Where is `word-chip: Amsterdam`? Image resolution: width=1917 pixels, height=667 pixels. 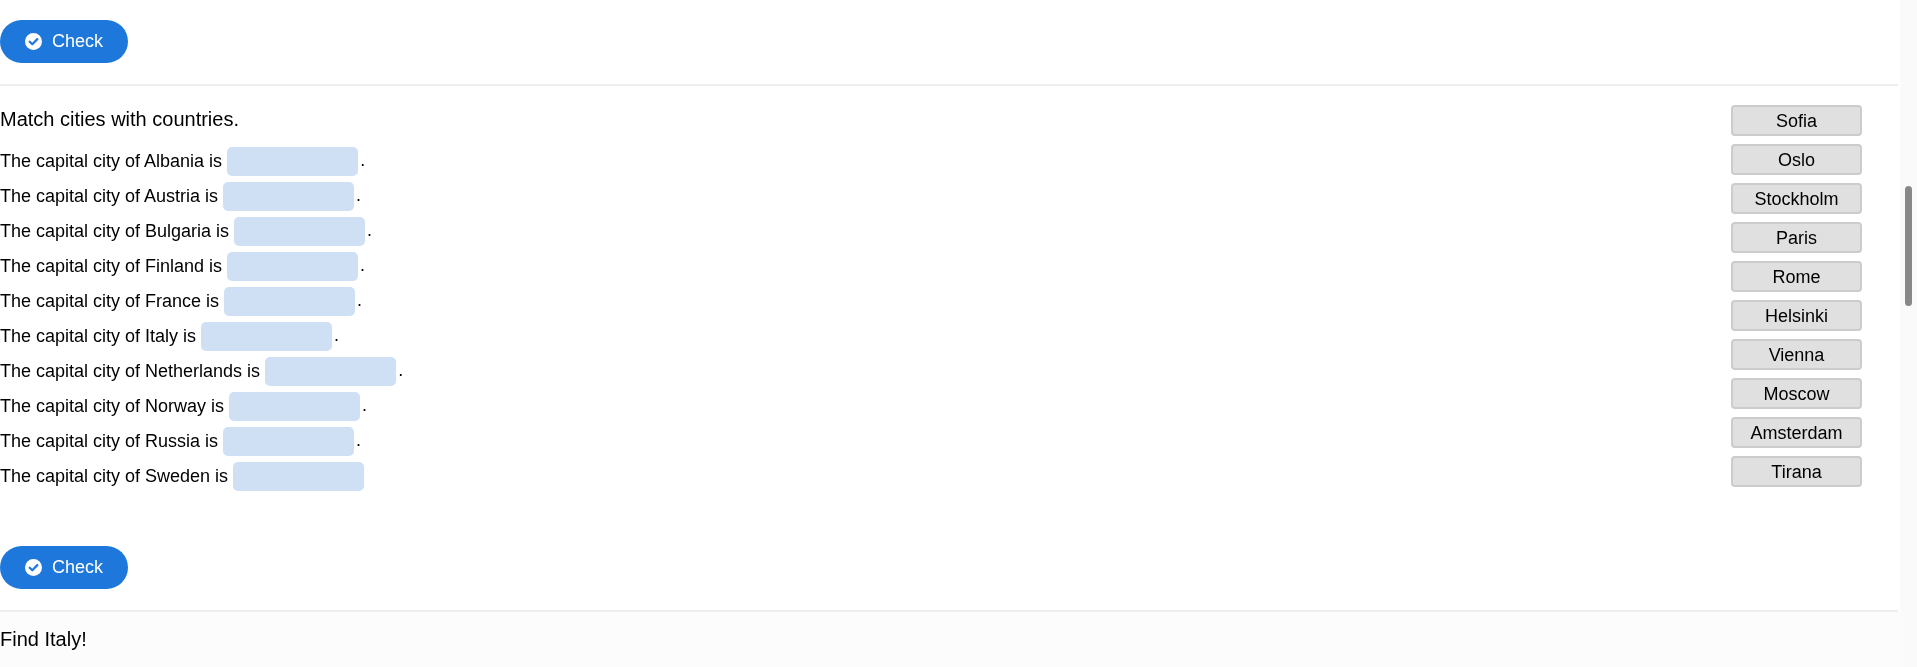 word-chip: Amsterdam is located at coordinates (1796, 432).